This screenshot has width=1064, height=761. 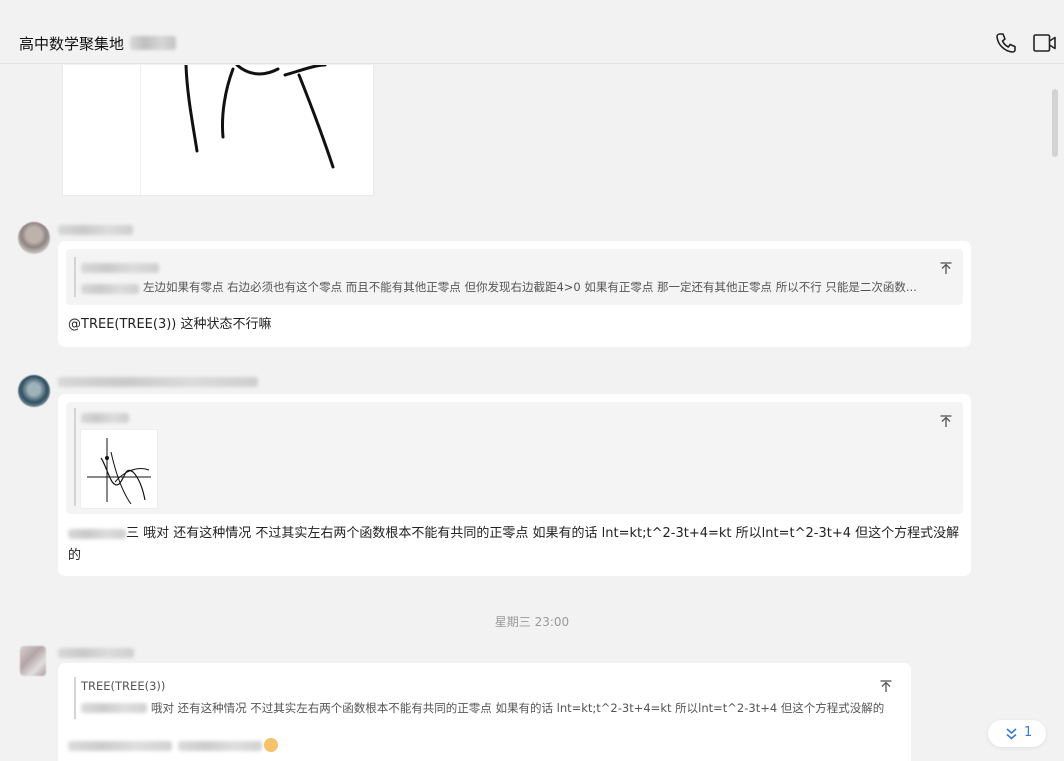 I want to click on scrollbar-thumb, so click(x=1055, y=123).